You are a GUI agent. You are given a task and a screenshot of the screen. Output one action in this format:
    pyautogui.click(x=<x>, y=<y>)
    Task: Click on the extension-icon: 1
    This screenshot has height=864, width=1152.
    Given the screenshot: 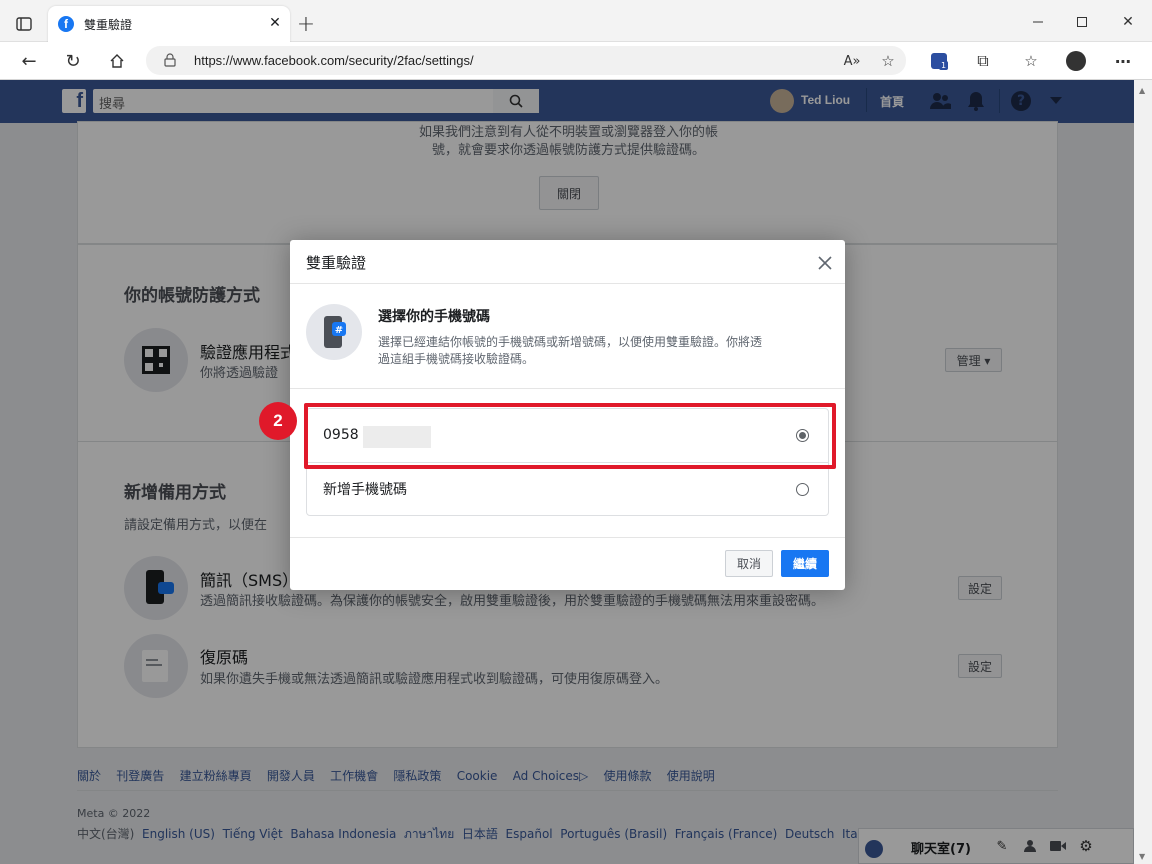 What is the action you would take?
    pyautogui.click(x=939, y=61)
    